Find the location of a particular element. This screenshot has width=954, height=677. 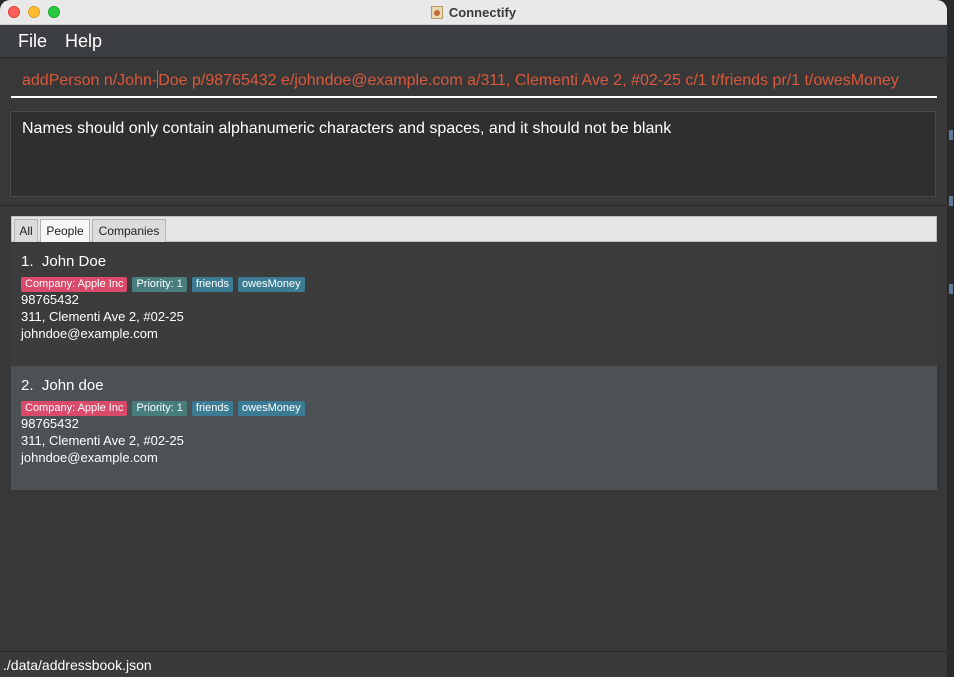

person-name-line: 1. John Doe is located at coordinates (474, 262).